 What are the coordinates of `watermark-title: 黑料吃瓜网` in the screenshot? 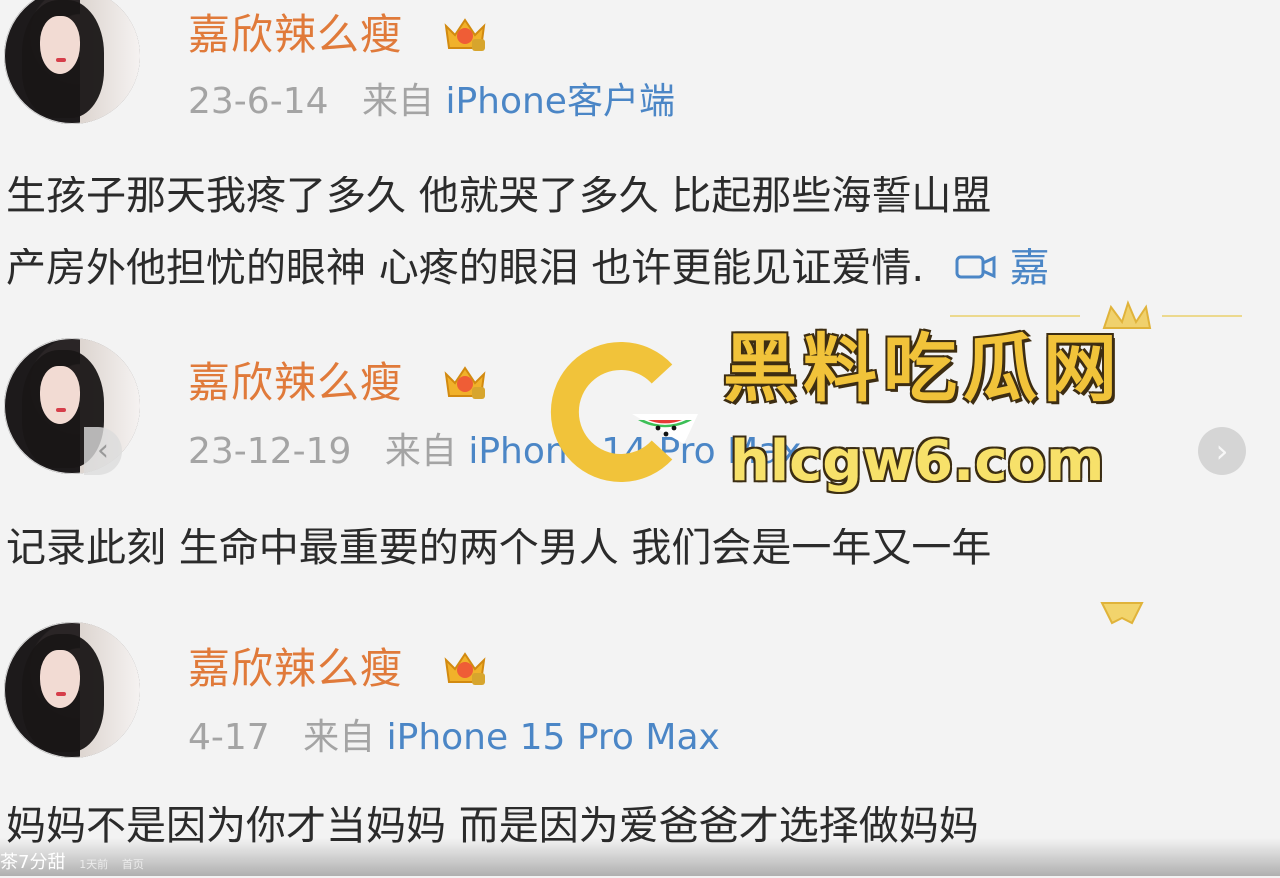 It's located at (923, 369).